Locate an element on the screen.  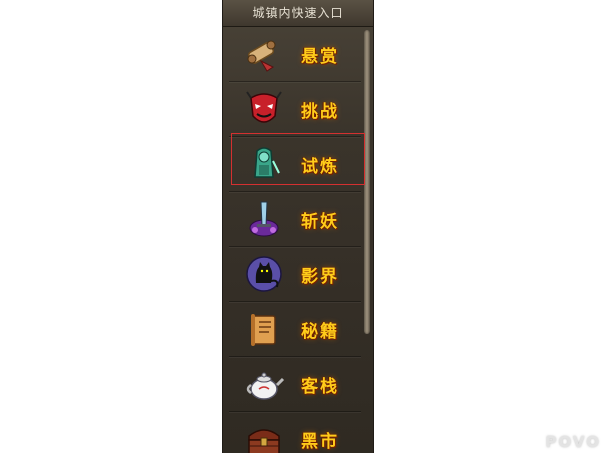
treasure-chest-icon is located at coordinates (264, 434).